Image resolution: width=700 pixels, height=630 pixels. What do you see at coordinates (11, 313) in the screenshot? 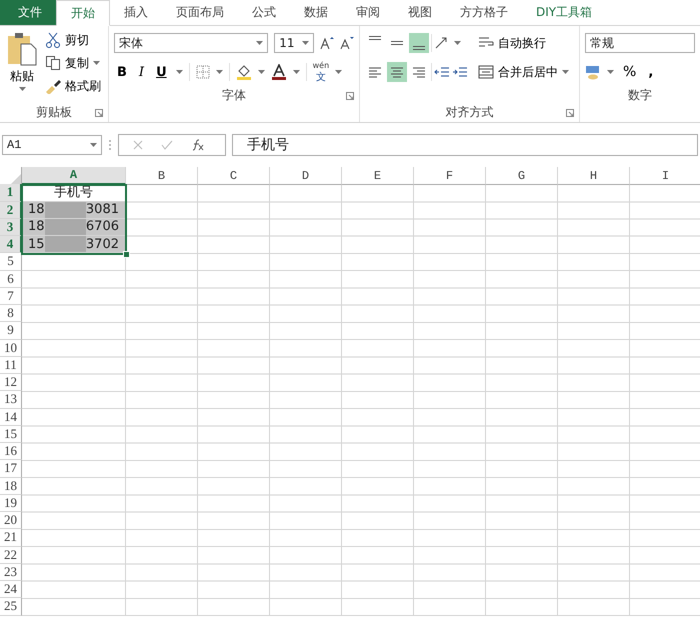
I see `row-header: 8` at bounding box center [11, 313].